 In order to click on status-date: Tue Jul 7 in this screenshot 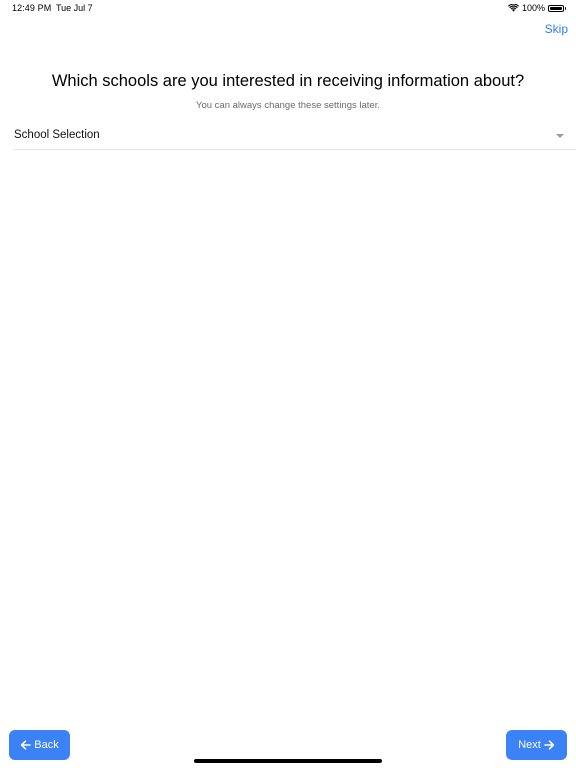, I will do `click(74, 8)`.